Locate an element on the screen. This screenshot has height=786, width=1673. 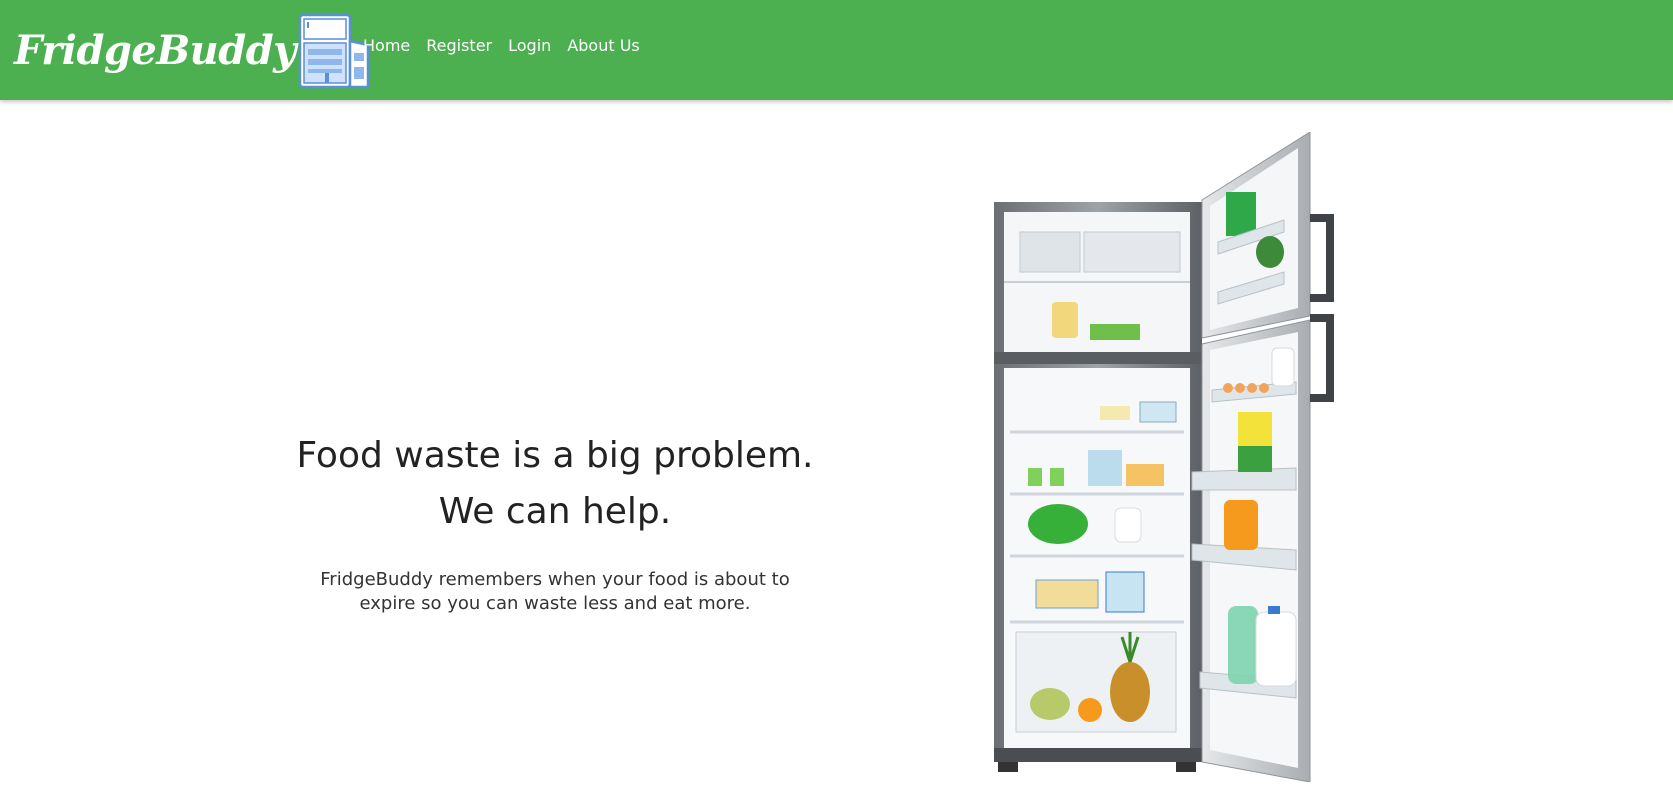
hero-heading-line1: Food waste is a big problem. is located at coordinates (555, 455).